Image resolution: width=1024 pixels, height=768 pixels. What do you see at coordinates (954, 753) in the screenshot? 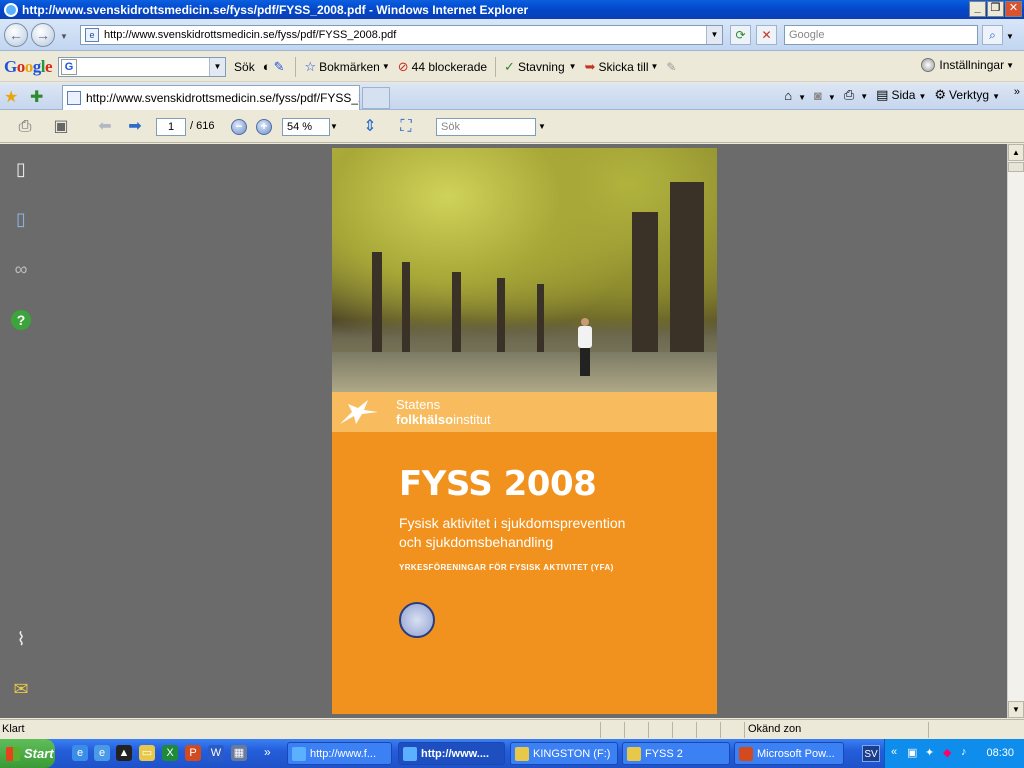
I see `system-tray: « ▣ ✦ ◆ ♪ 08:30` at bounding box center [954, 753].